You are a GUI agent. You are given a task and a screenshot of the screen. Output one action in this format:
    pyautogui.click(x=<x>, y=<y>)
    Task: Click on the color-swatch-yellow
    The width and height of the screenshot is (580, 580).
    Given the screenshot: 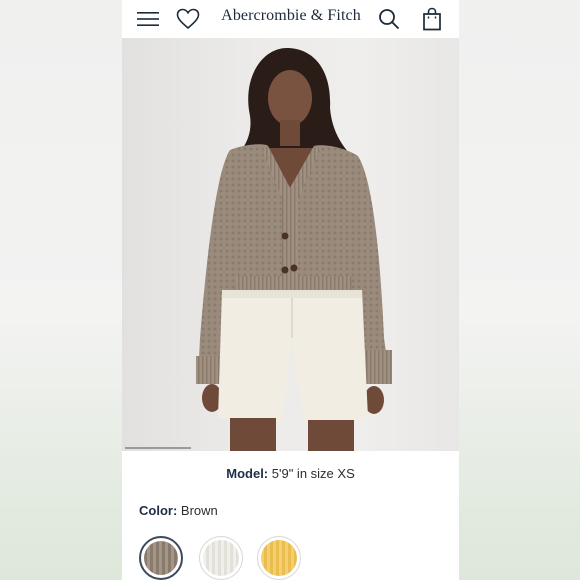 What is the action you would take?
    pyautogui.click(x=279, y=558)
    